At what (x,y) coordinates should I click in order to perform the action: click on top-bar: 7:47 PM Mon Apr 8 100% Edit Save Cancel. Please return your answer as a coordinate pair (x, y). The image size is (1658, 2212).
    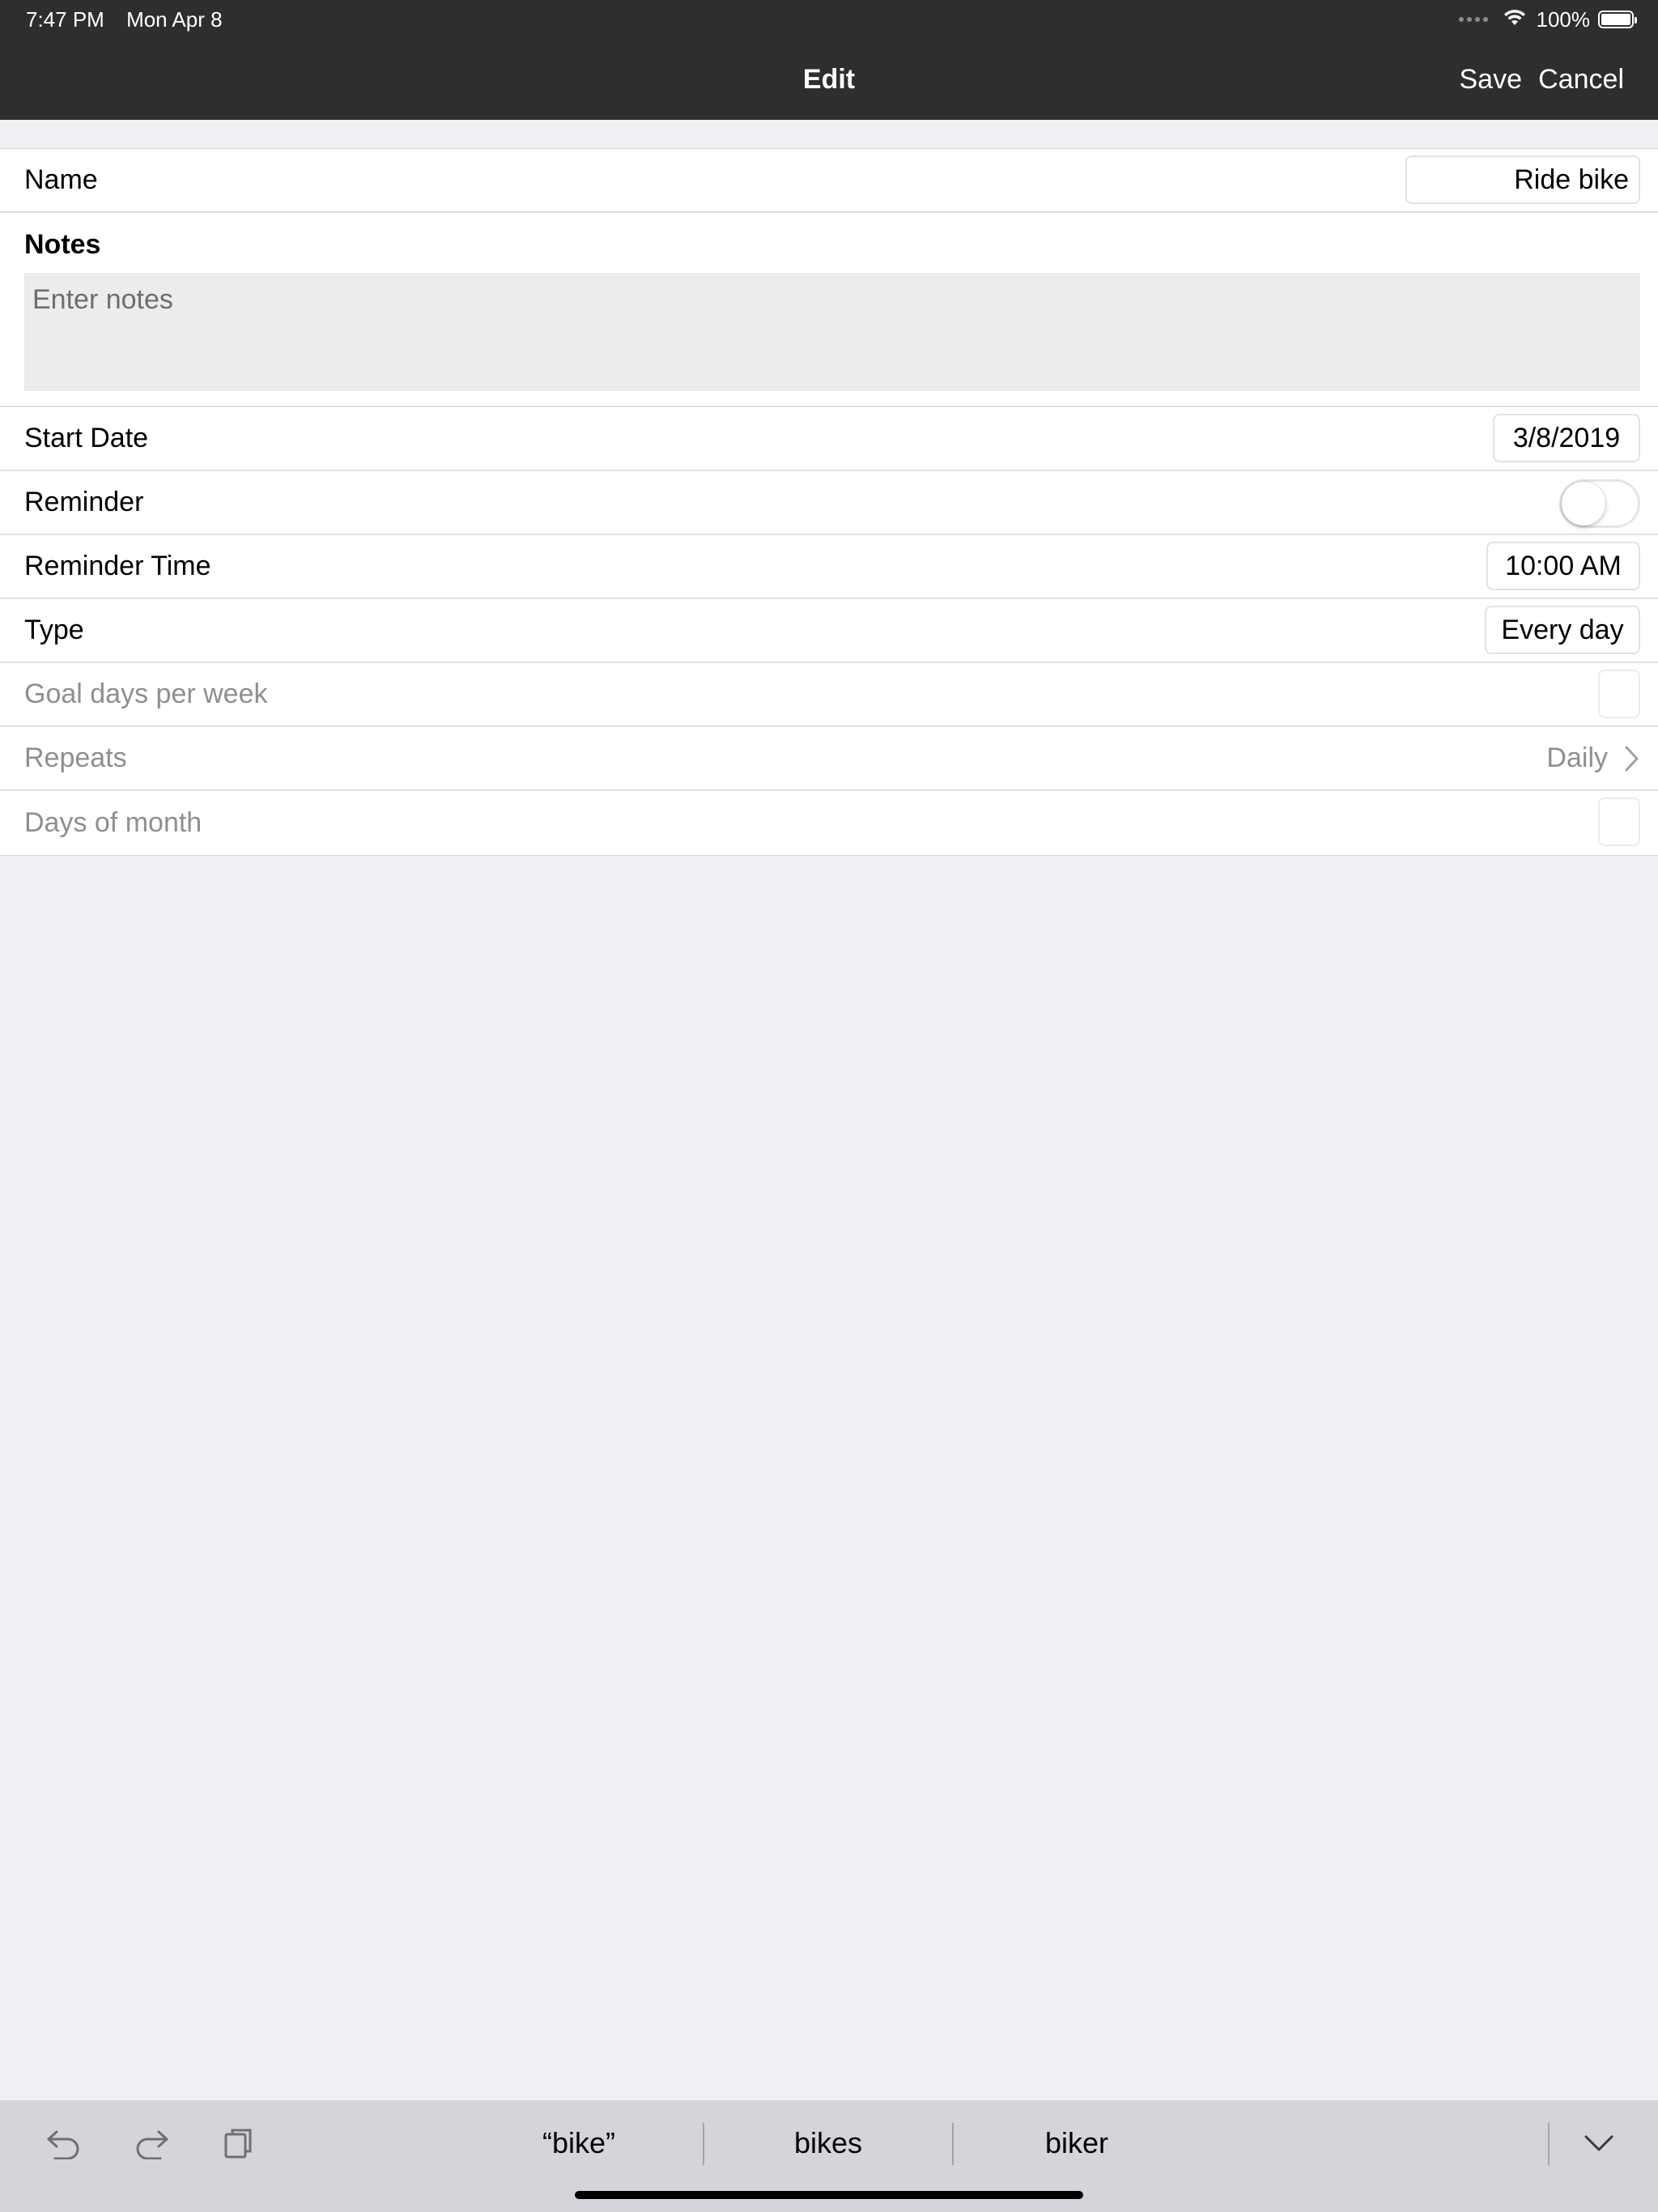
    Looking at the image, I should click on (829, 60).